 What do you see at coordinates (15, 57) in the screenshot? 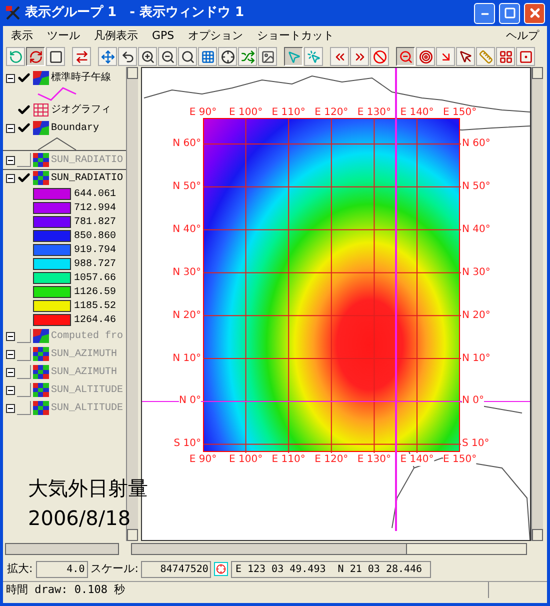
I see `rotate-icon` at bounding box center [15, 57].